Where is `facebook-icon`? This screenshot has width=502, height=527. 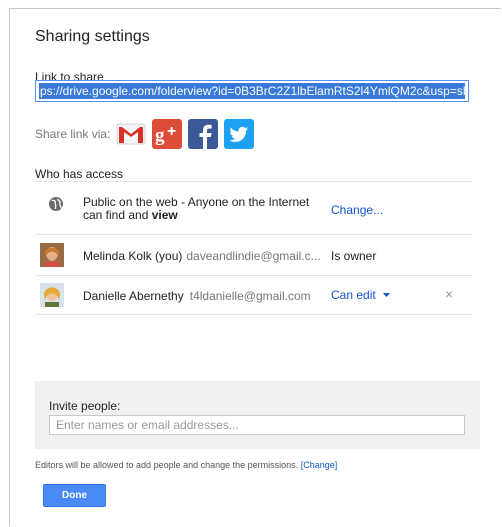
facebook-icon is located at coordinates (203, 134).